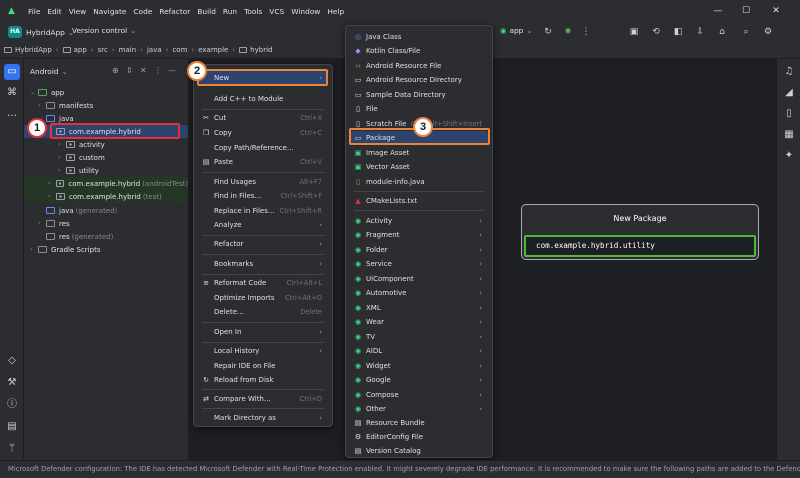 Image resolution: width=800 pixels, height=478 pixels. What do you see at coordinates (263, 311) in the screenshot?
I see `menu-item-delete: Delete... Delete` at bounding box center [263, 311].